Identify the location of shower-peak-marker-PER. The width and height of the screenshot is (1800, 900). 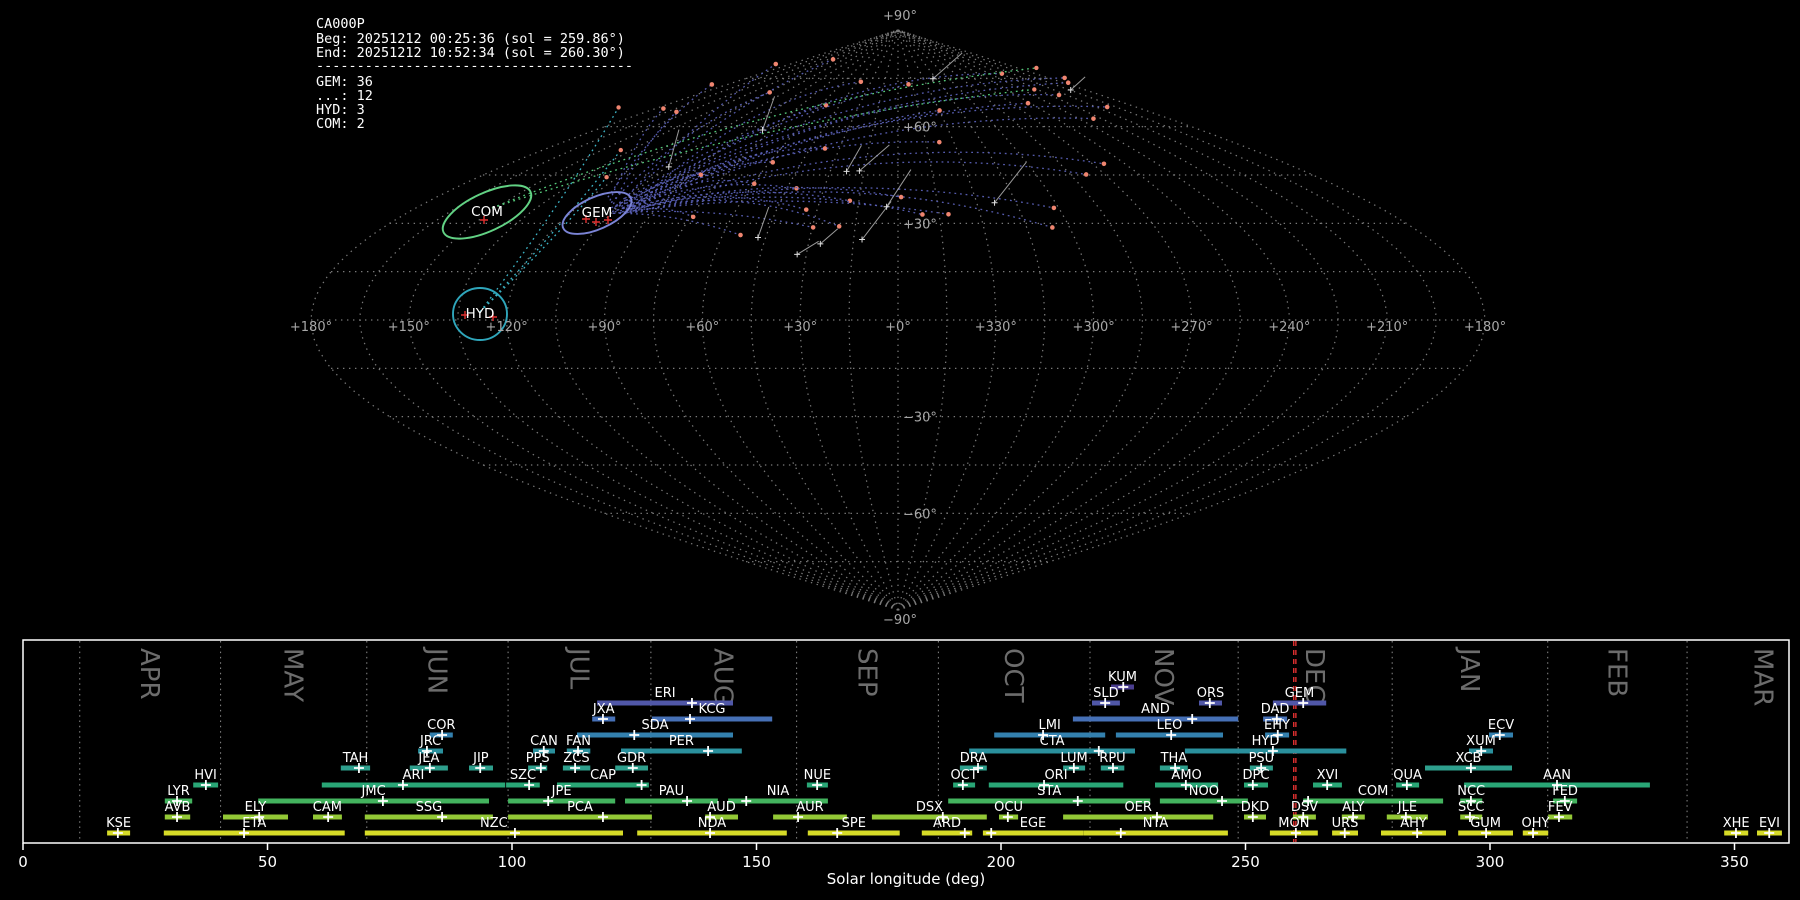
(708, 751).